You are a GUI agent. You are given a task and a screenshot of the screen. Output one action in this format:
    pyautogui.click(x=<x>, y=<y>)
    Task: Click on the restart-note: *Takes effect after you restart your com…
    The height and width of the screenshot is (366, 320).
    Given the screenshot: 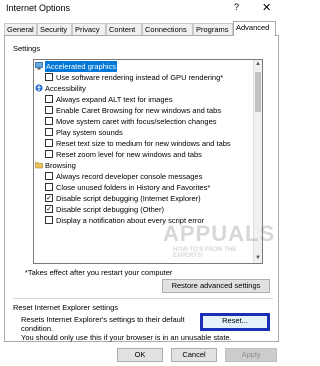 What is the action you would take?
    pyautogui.click(x=99, y=272)
    